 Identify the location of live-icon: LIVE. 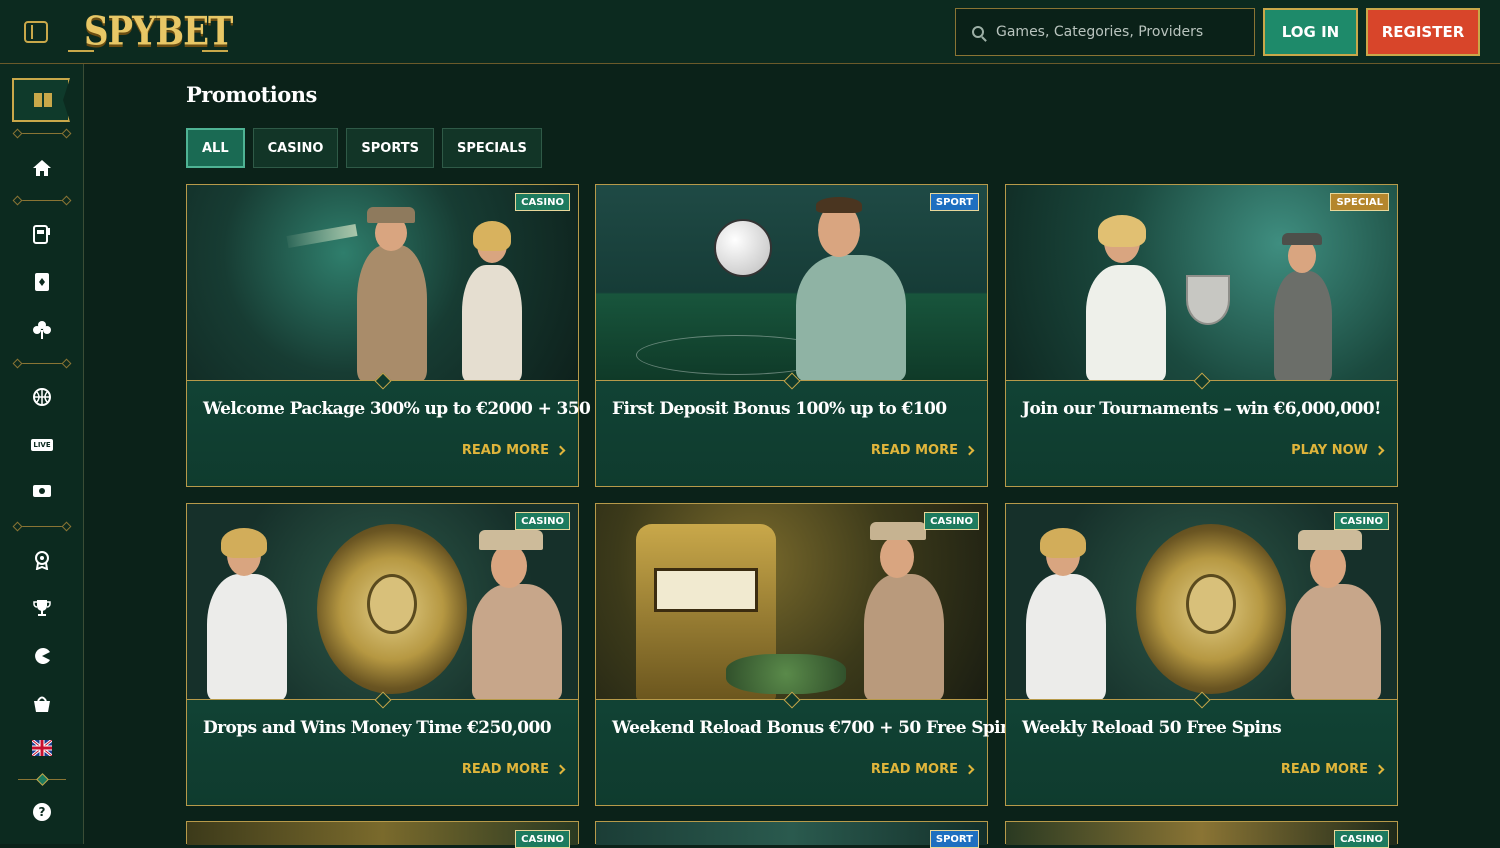
(42, 445).